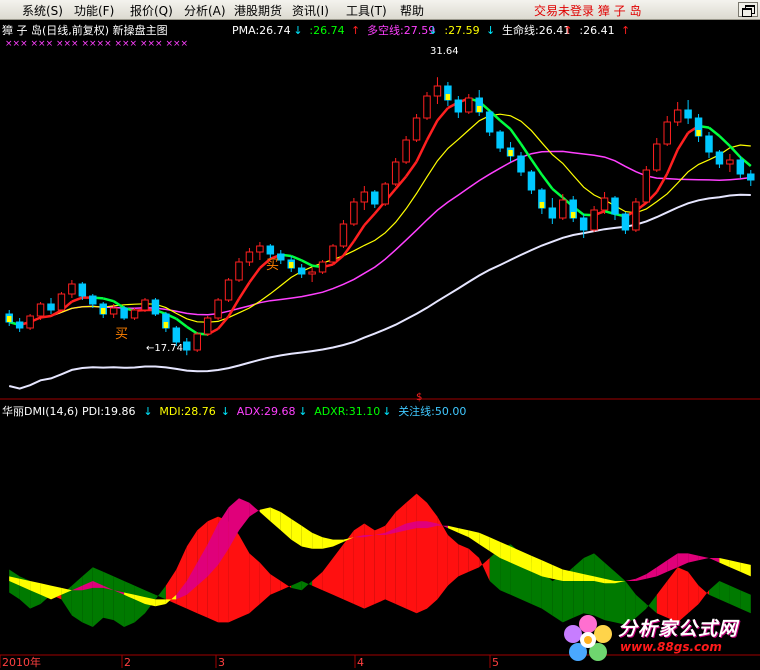  I want to click on time-tick-label: 4, so click(360, 662).